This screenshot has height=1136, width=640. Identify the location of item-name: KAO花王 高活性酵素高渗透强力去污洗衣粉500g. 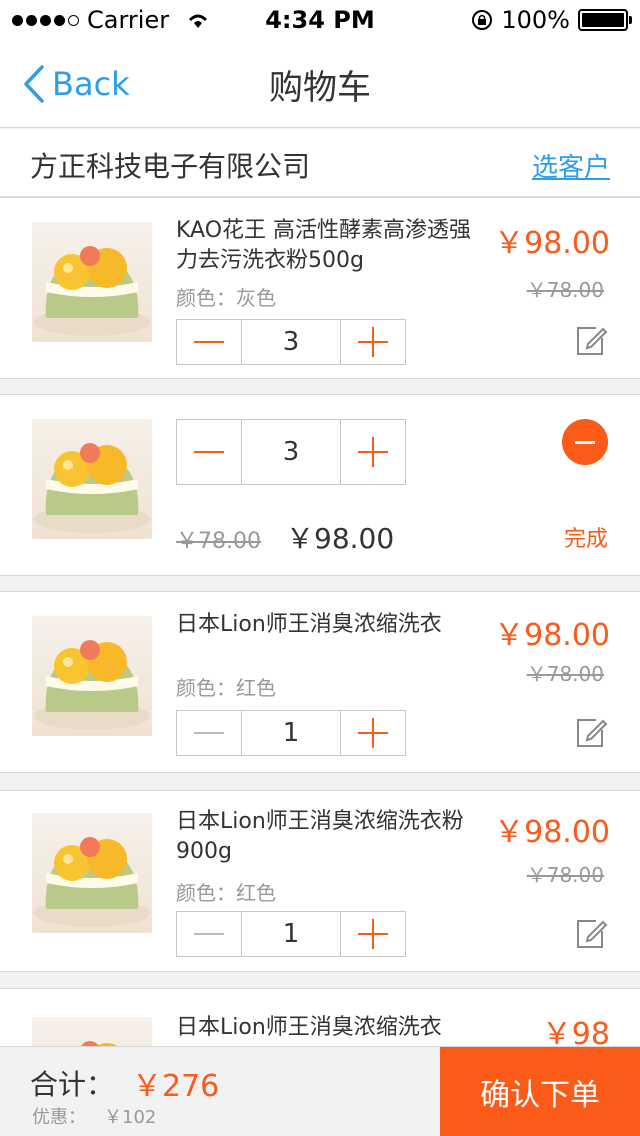
(324, 245).